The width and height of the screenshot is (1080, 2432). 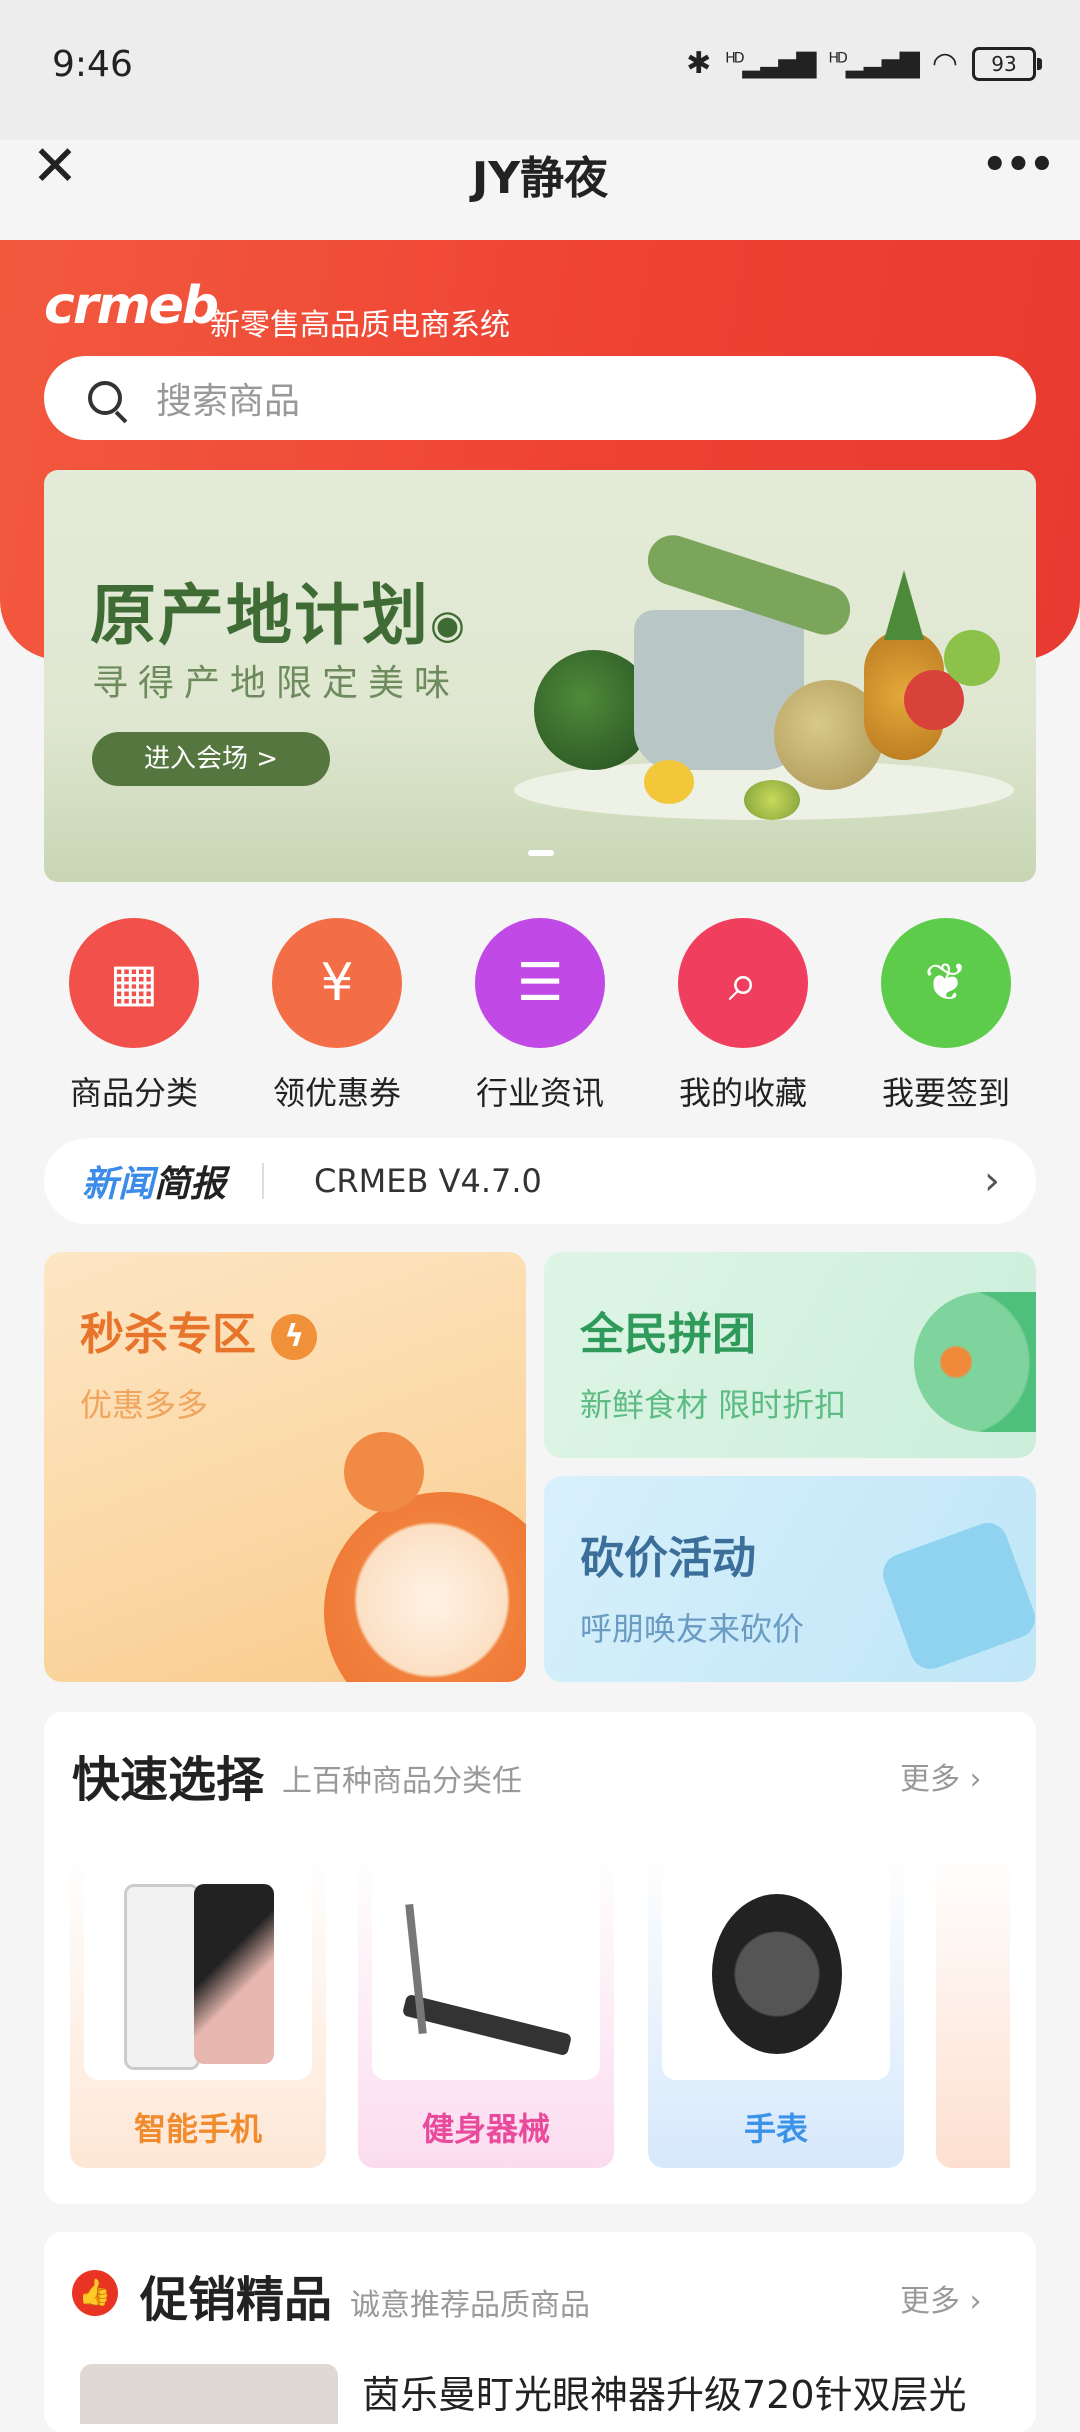 I want to click on nav-item-coupon: ¥ 领优惠券, so click(x=337, y=1018).